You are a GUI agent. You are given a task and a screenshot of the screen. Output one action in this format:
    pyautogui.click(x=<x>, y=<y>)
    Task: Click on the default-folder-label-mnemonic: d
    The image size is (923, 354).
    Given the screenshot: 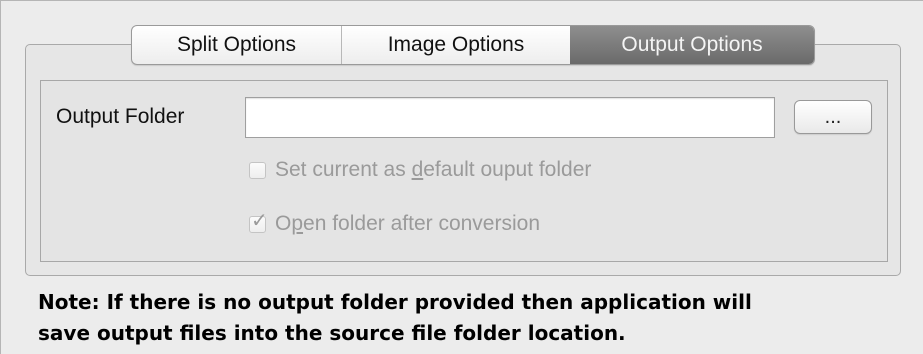 What is the action you would take?
    pyautogui.click(x=417, y=169)
    